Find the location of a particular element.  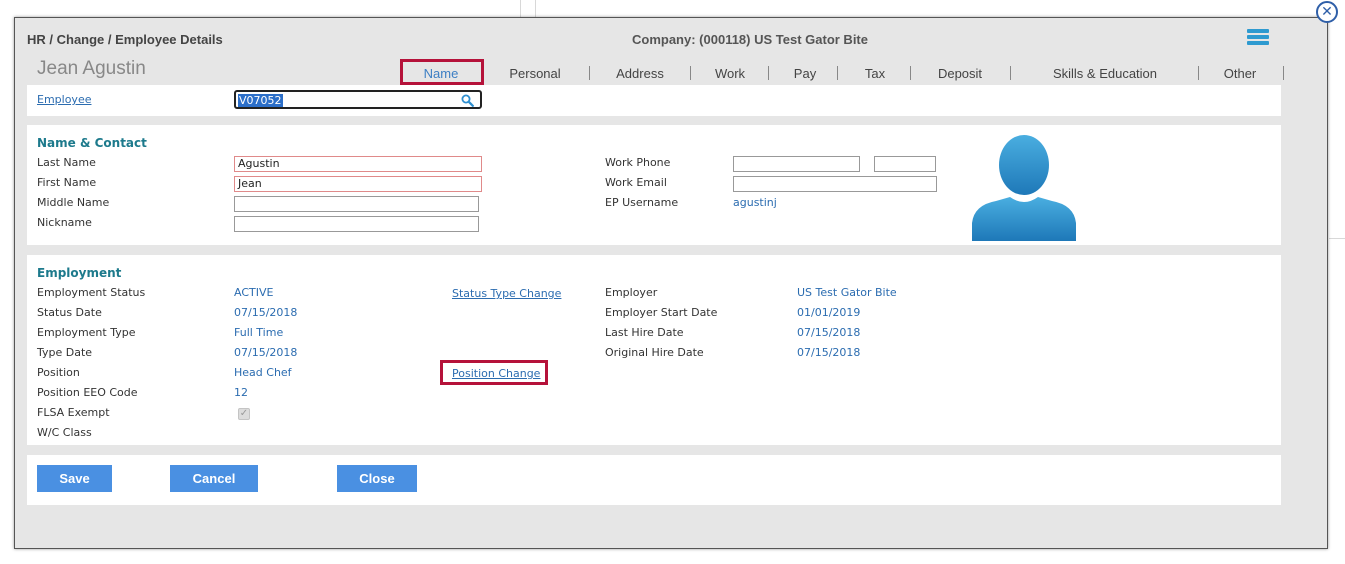

last-name-label: Last Name is located at coordinates (66, 162).